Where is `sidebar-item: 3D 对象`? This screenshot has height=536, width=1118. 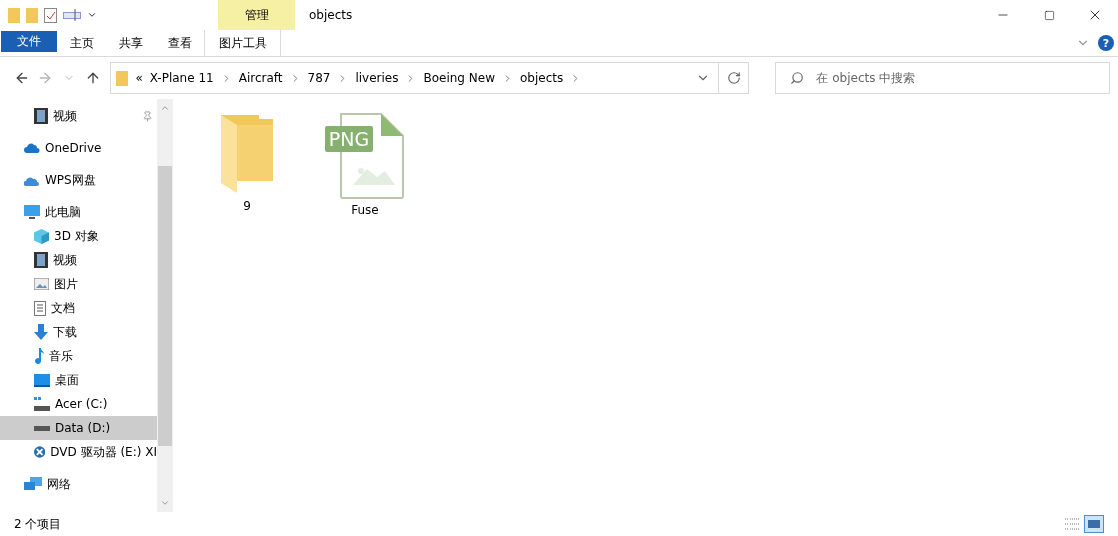
sidebar-item: 3D 对象 is located at coordinates (78, 236).